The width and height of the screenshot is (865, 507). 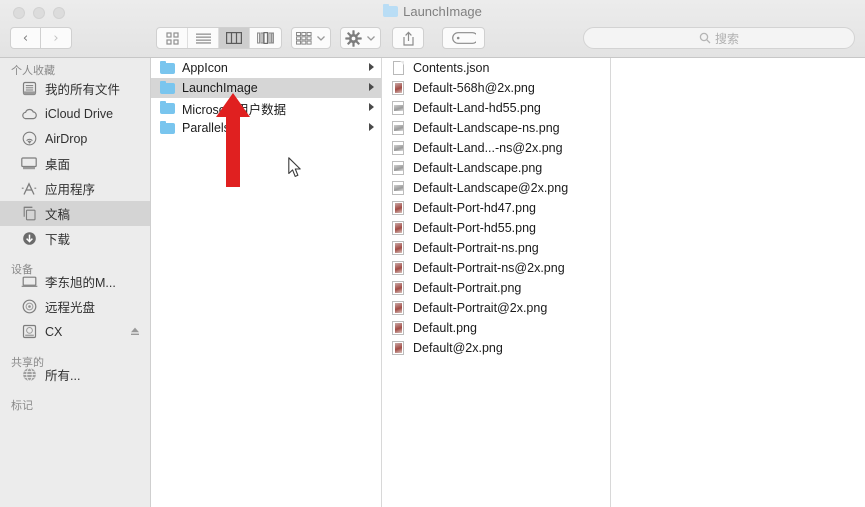 I want to click on forward-button: ›, so click(x=56, y=38).